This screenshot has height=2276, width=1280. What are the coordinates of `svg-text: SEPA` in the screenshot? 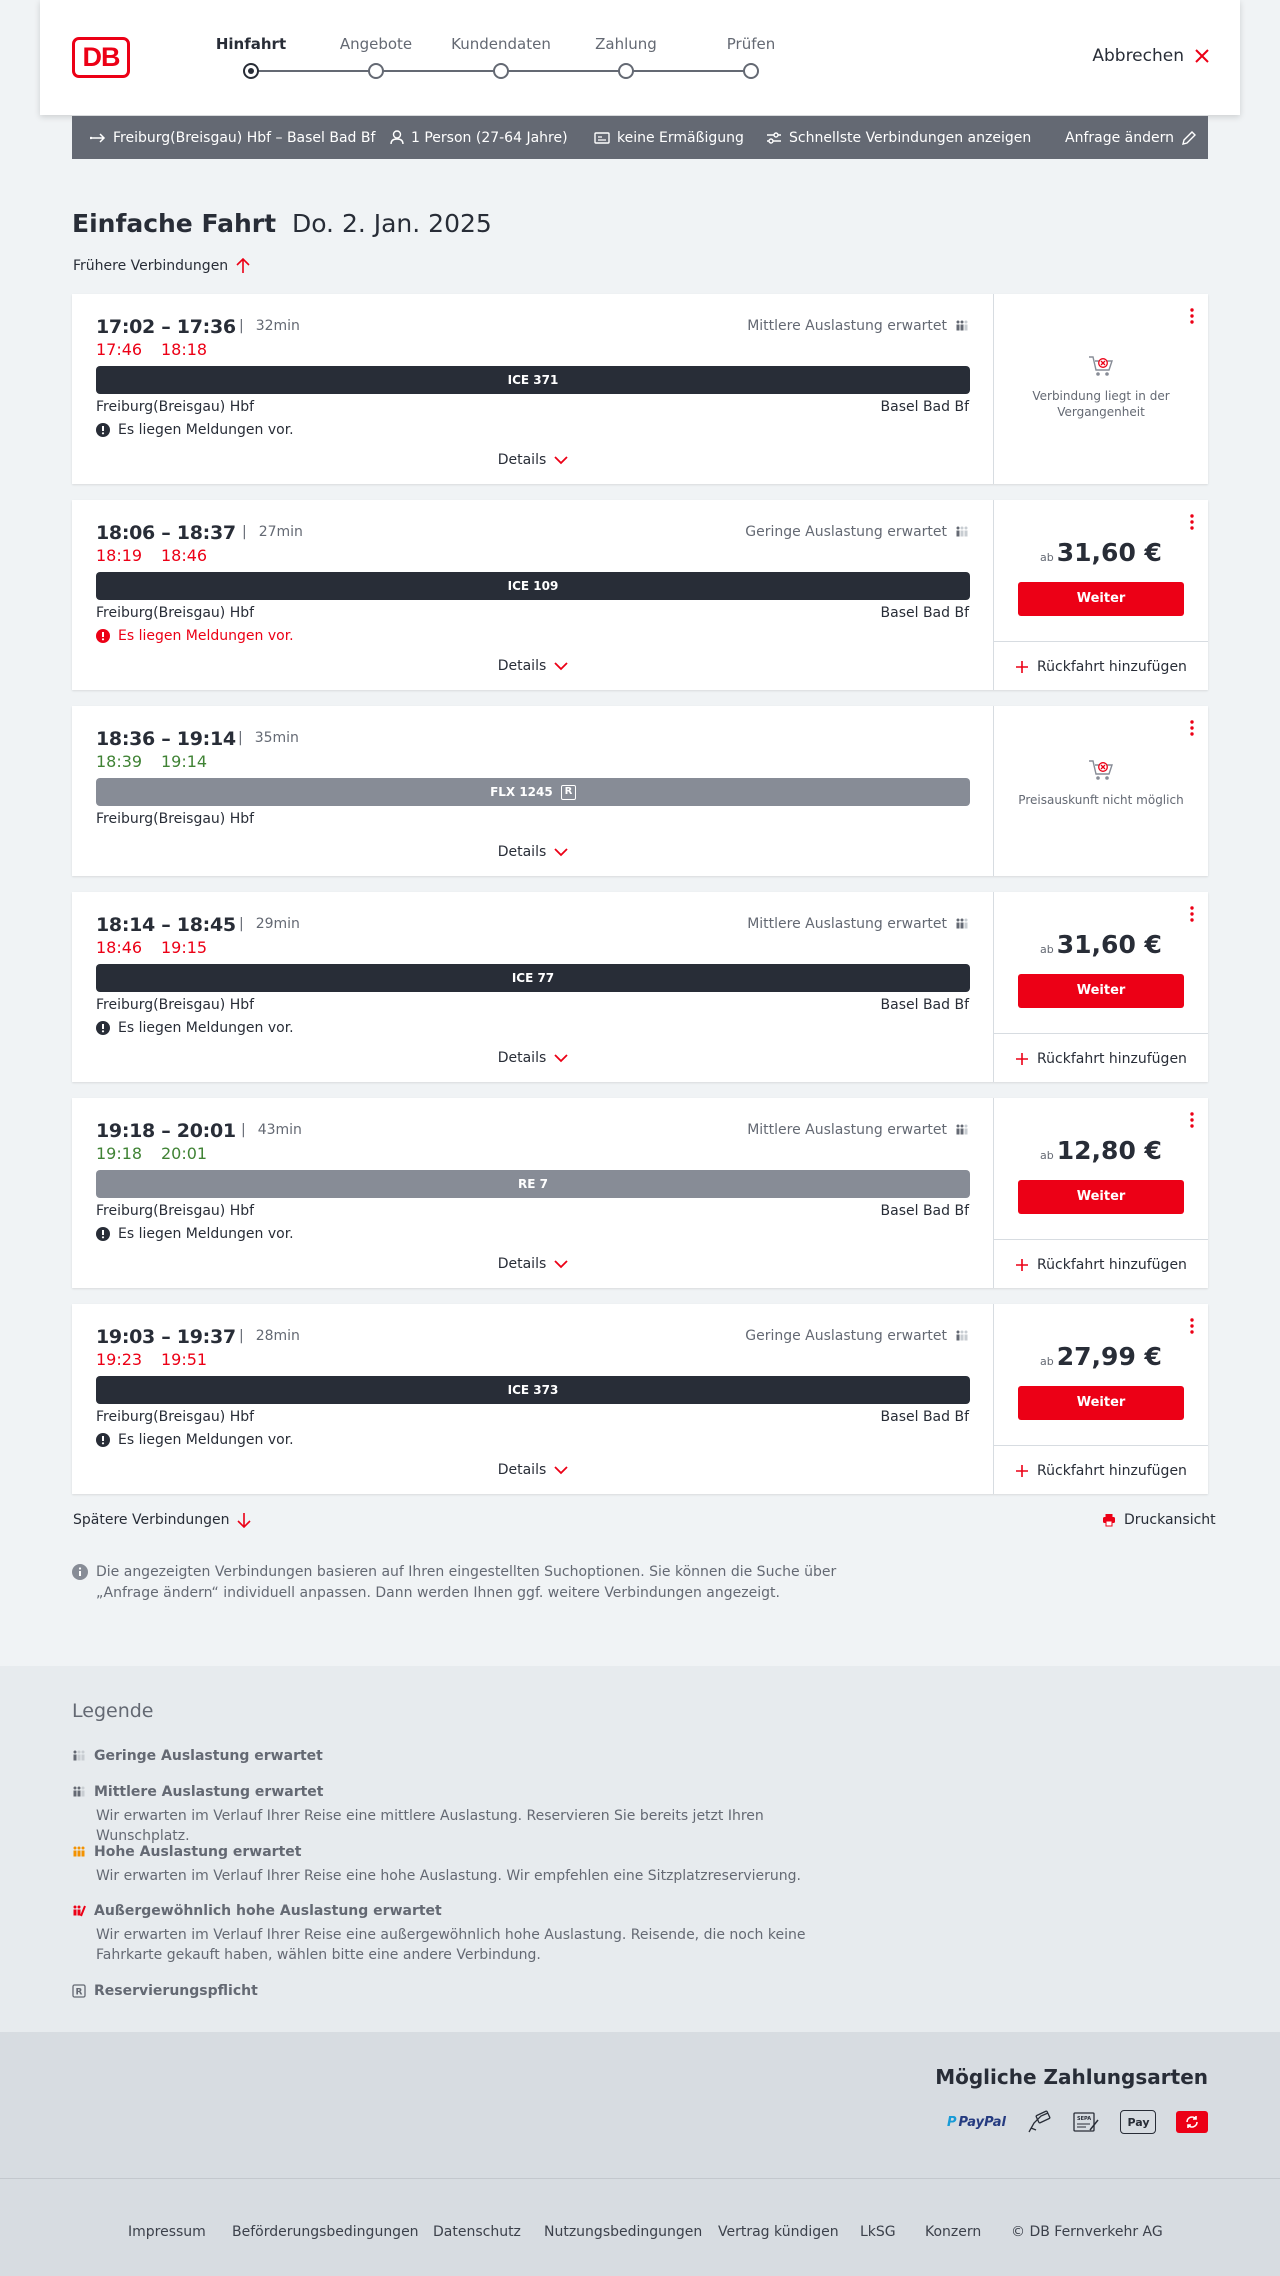 It's located at (1084, 2119).